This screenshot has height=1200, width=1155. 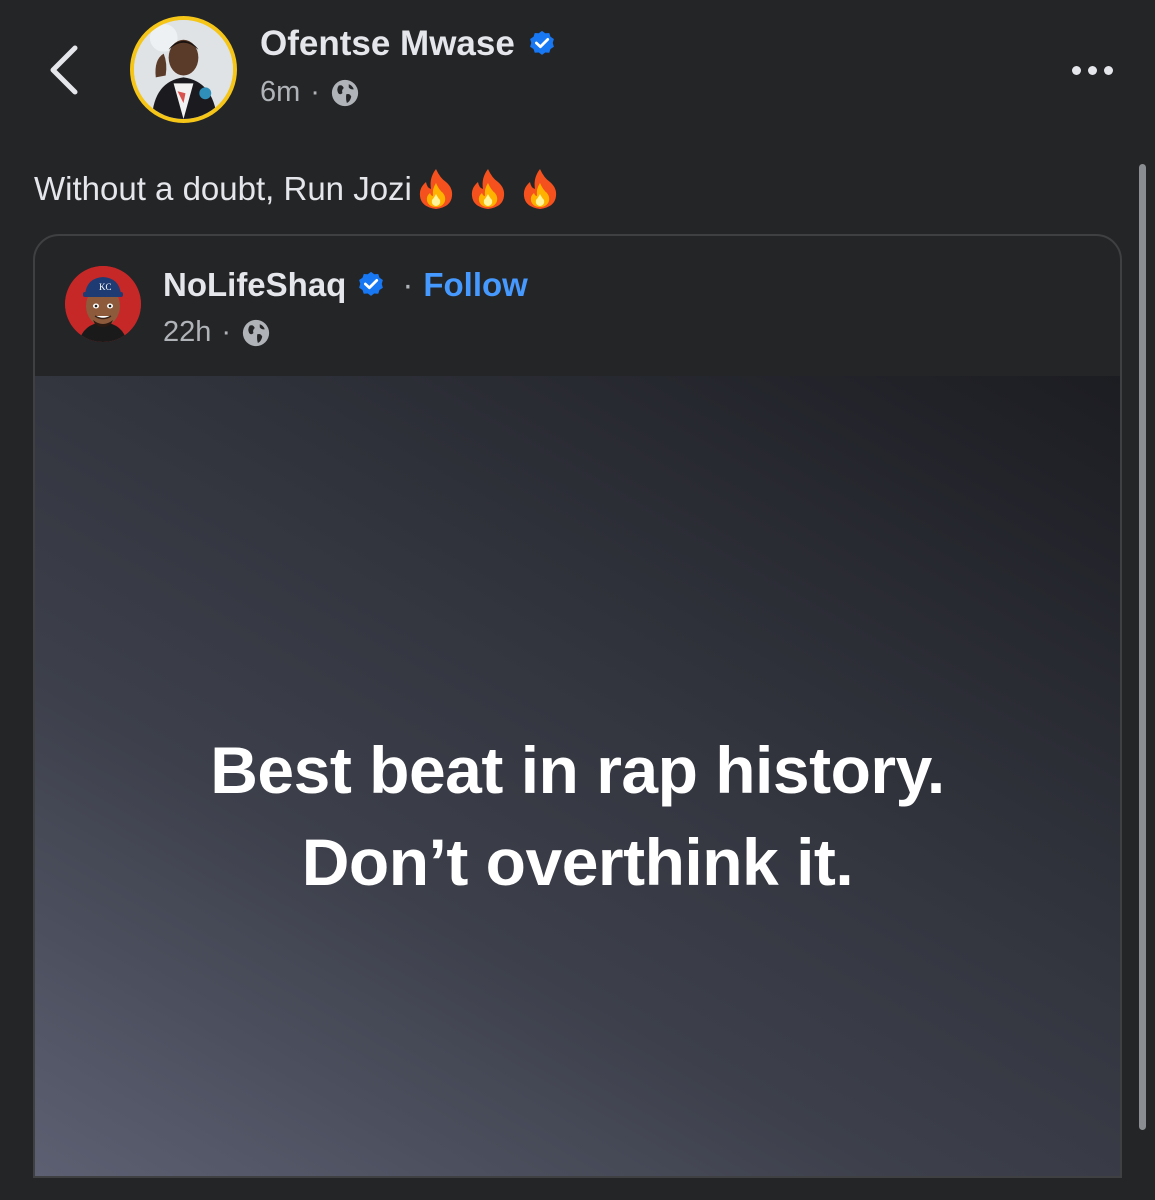 I want to click on chevron-left-icon, so click(x=64, y=70).